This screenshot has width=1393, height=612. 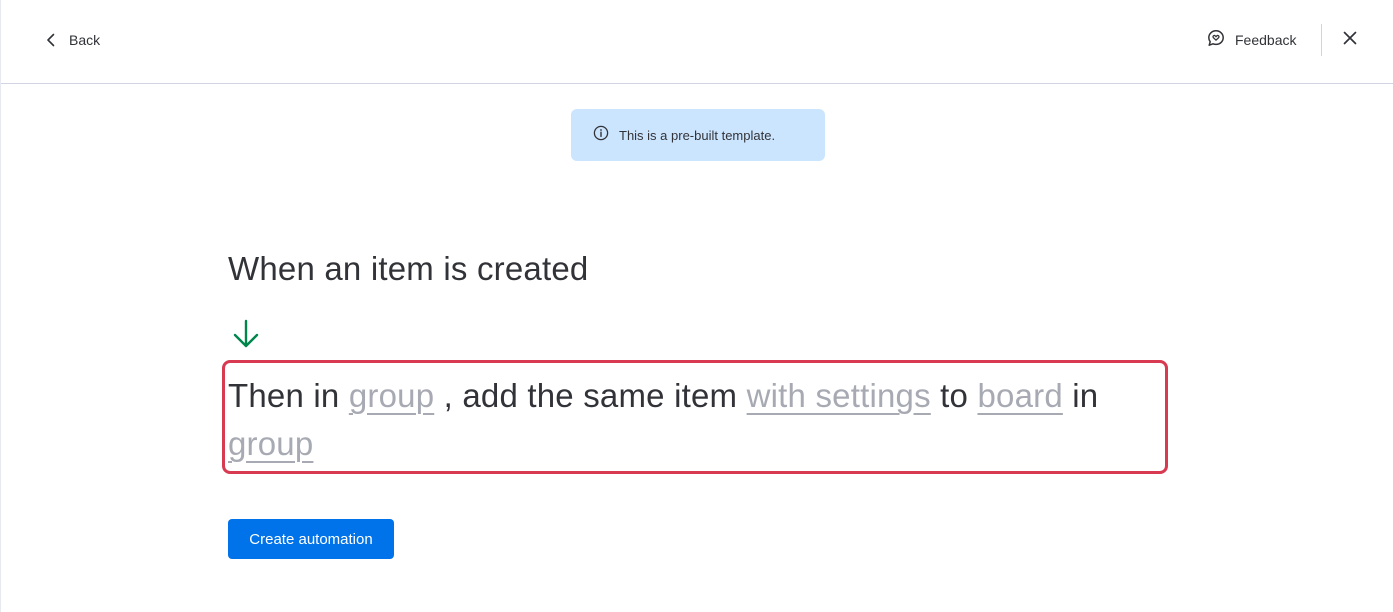 I want to click on feedback-label: Feedback, so click(x=1266, y=40).